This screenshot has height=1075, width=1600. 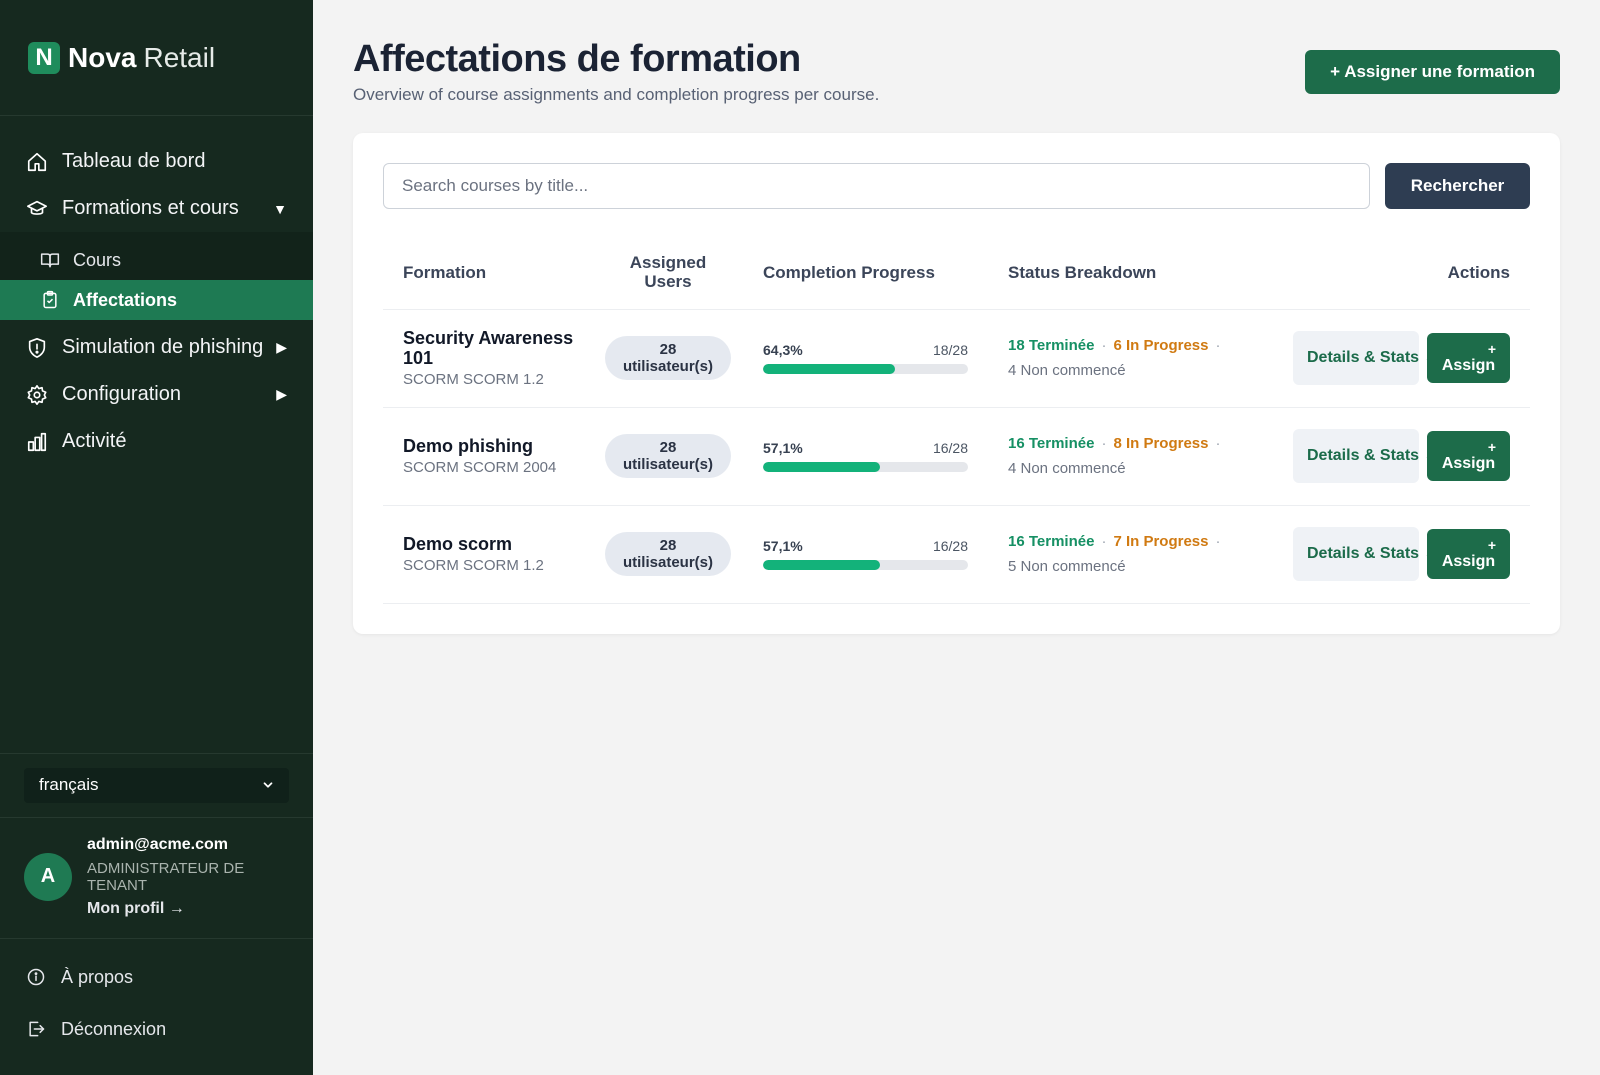 What do you see at coordinates (156, 347) in the screenshot?
I see `nav-item-phishing: Simulation de phishing ▶` at bounding box center [156, 347].